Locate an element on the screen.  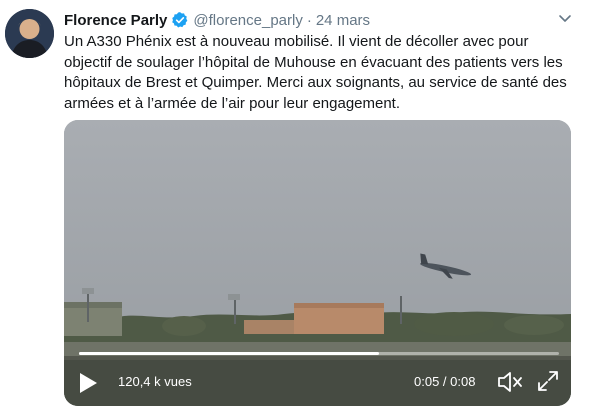
avatar is located at coordinates (29, 33).